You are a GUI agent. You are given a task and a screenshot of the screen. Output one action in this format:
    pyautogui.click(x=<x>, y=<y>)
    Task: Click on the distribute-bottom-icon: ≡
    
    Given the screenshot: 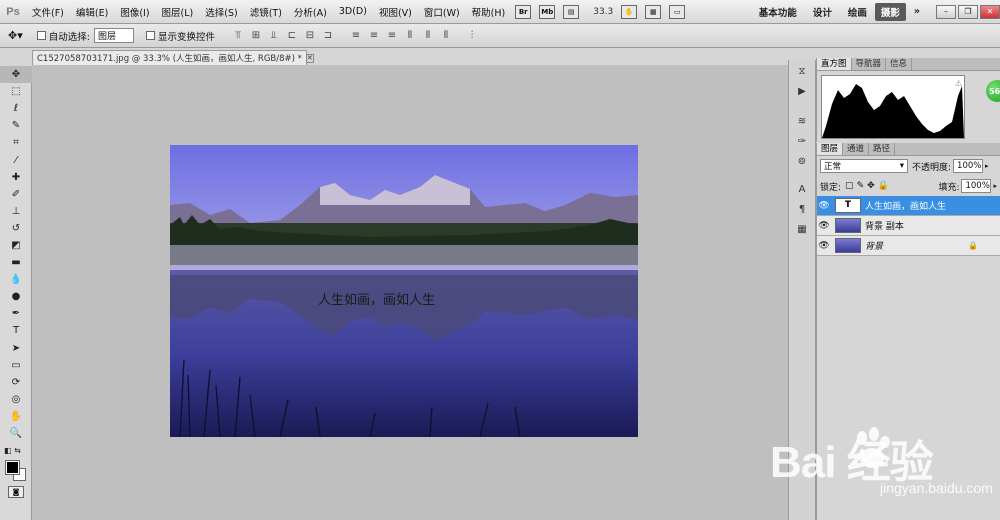 What is the action you would take?
    pyautogui.click(x=392, y=36)
    